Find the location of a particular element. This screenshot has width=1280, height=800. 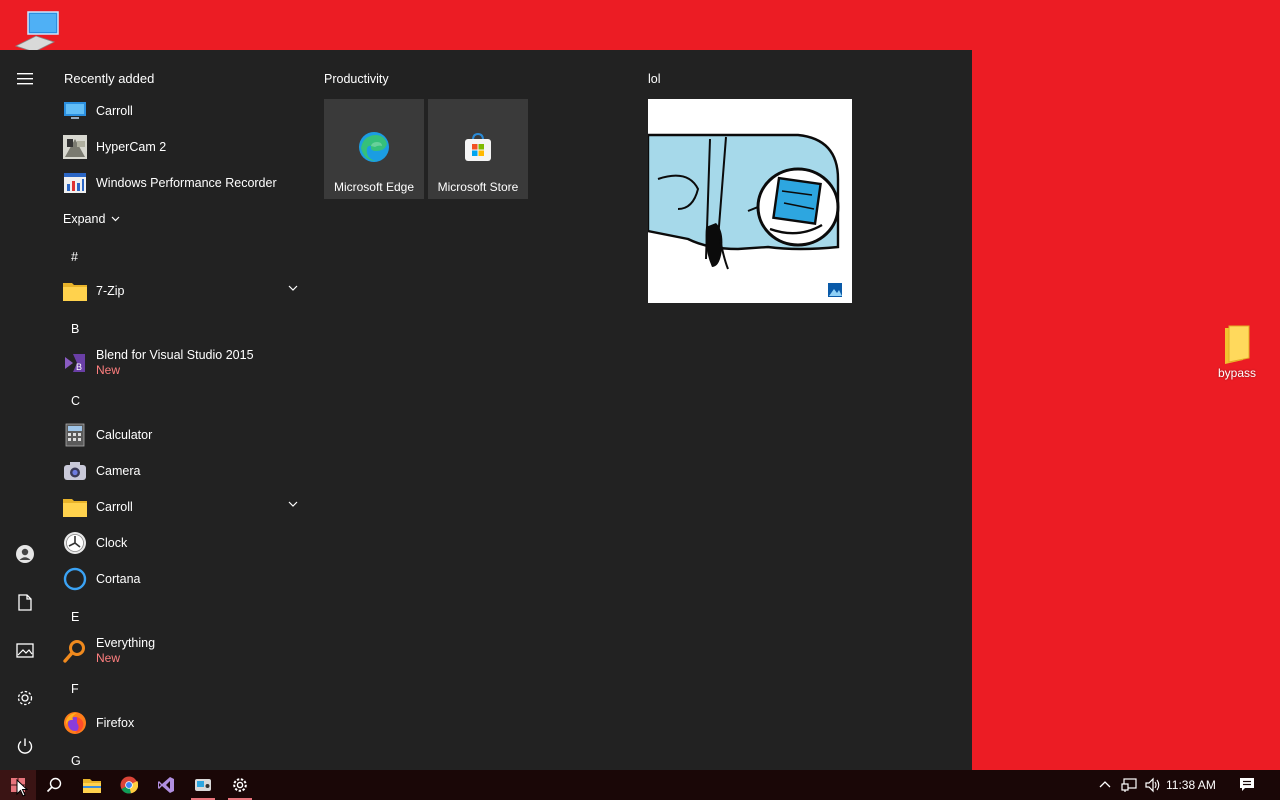

app-label: Clock is located at coordinates (112, 542).